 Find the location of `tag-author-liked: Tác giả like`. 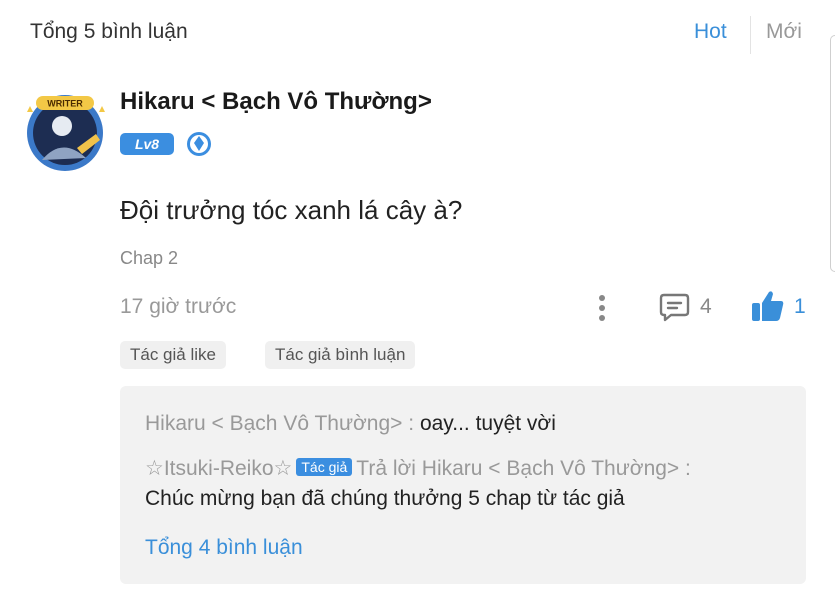

tag-author-liked: Tác giả like is located at coordinates (173, 355).